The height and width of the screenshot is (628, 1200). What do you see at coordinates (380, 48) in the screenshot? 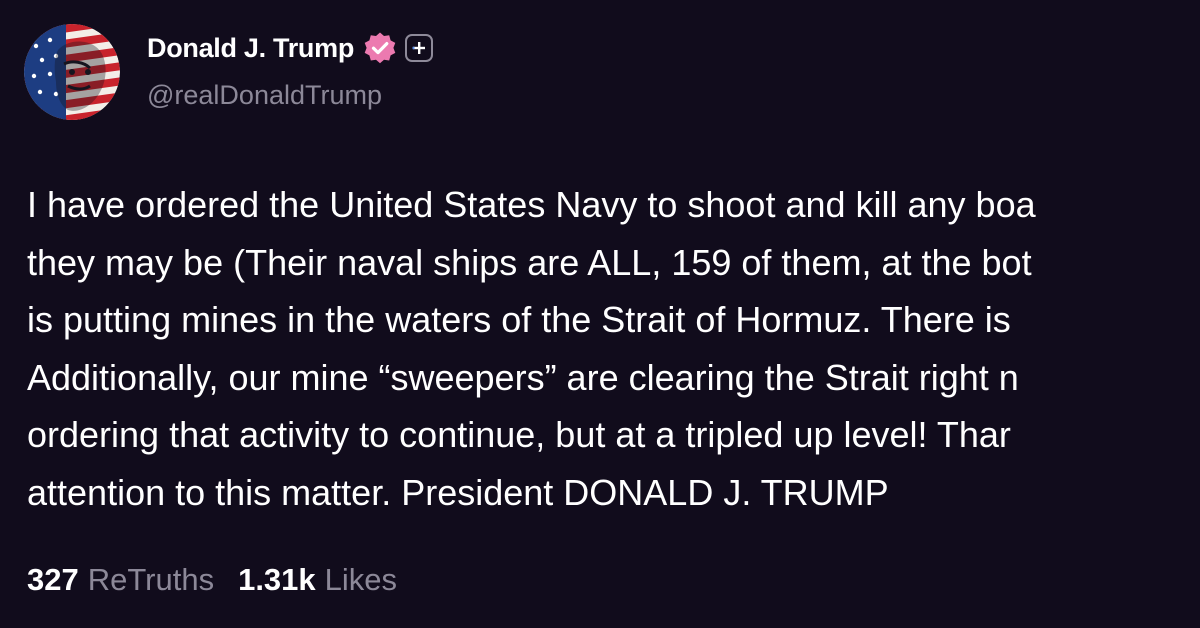
I see `verified-badge-icon` at bounding box center [380, 48].